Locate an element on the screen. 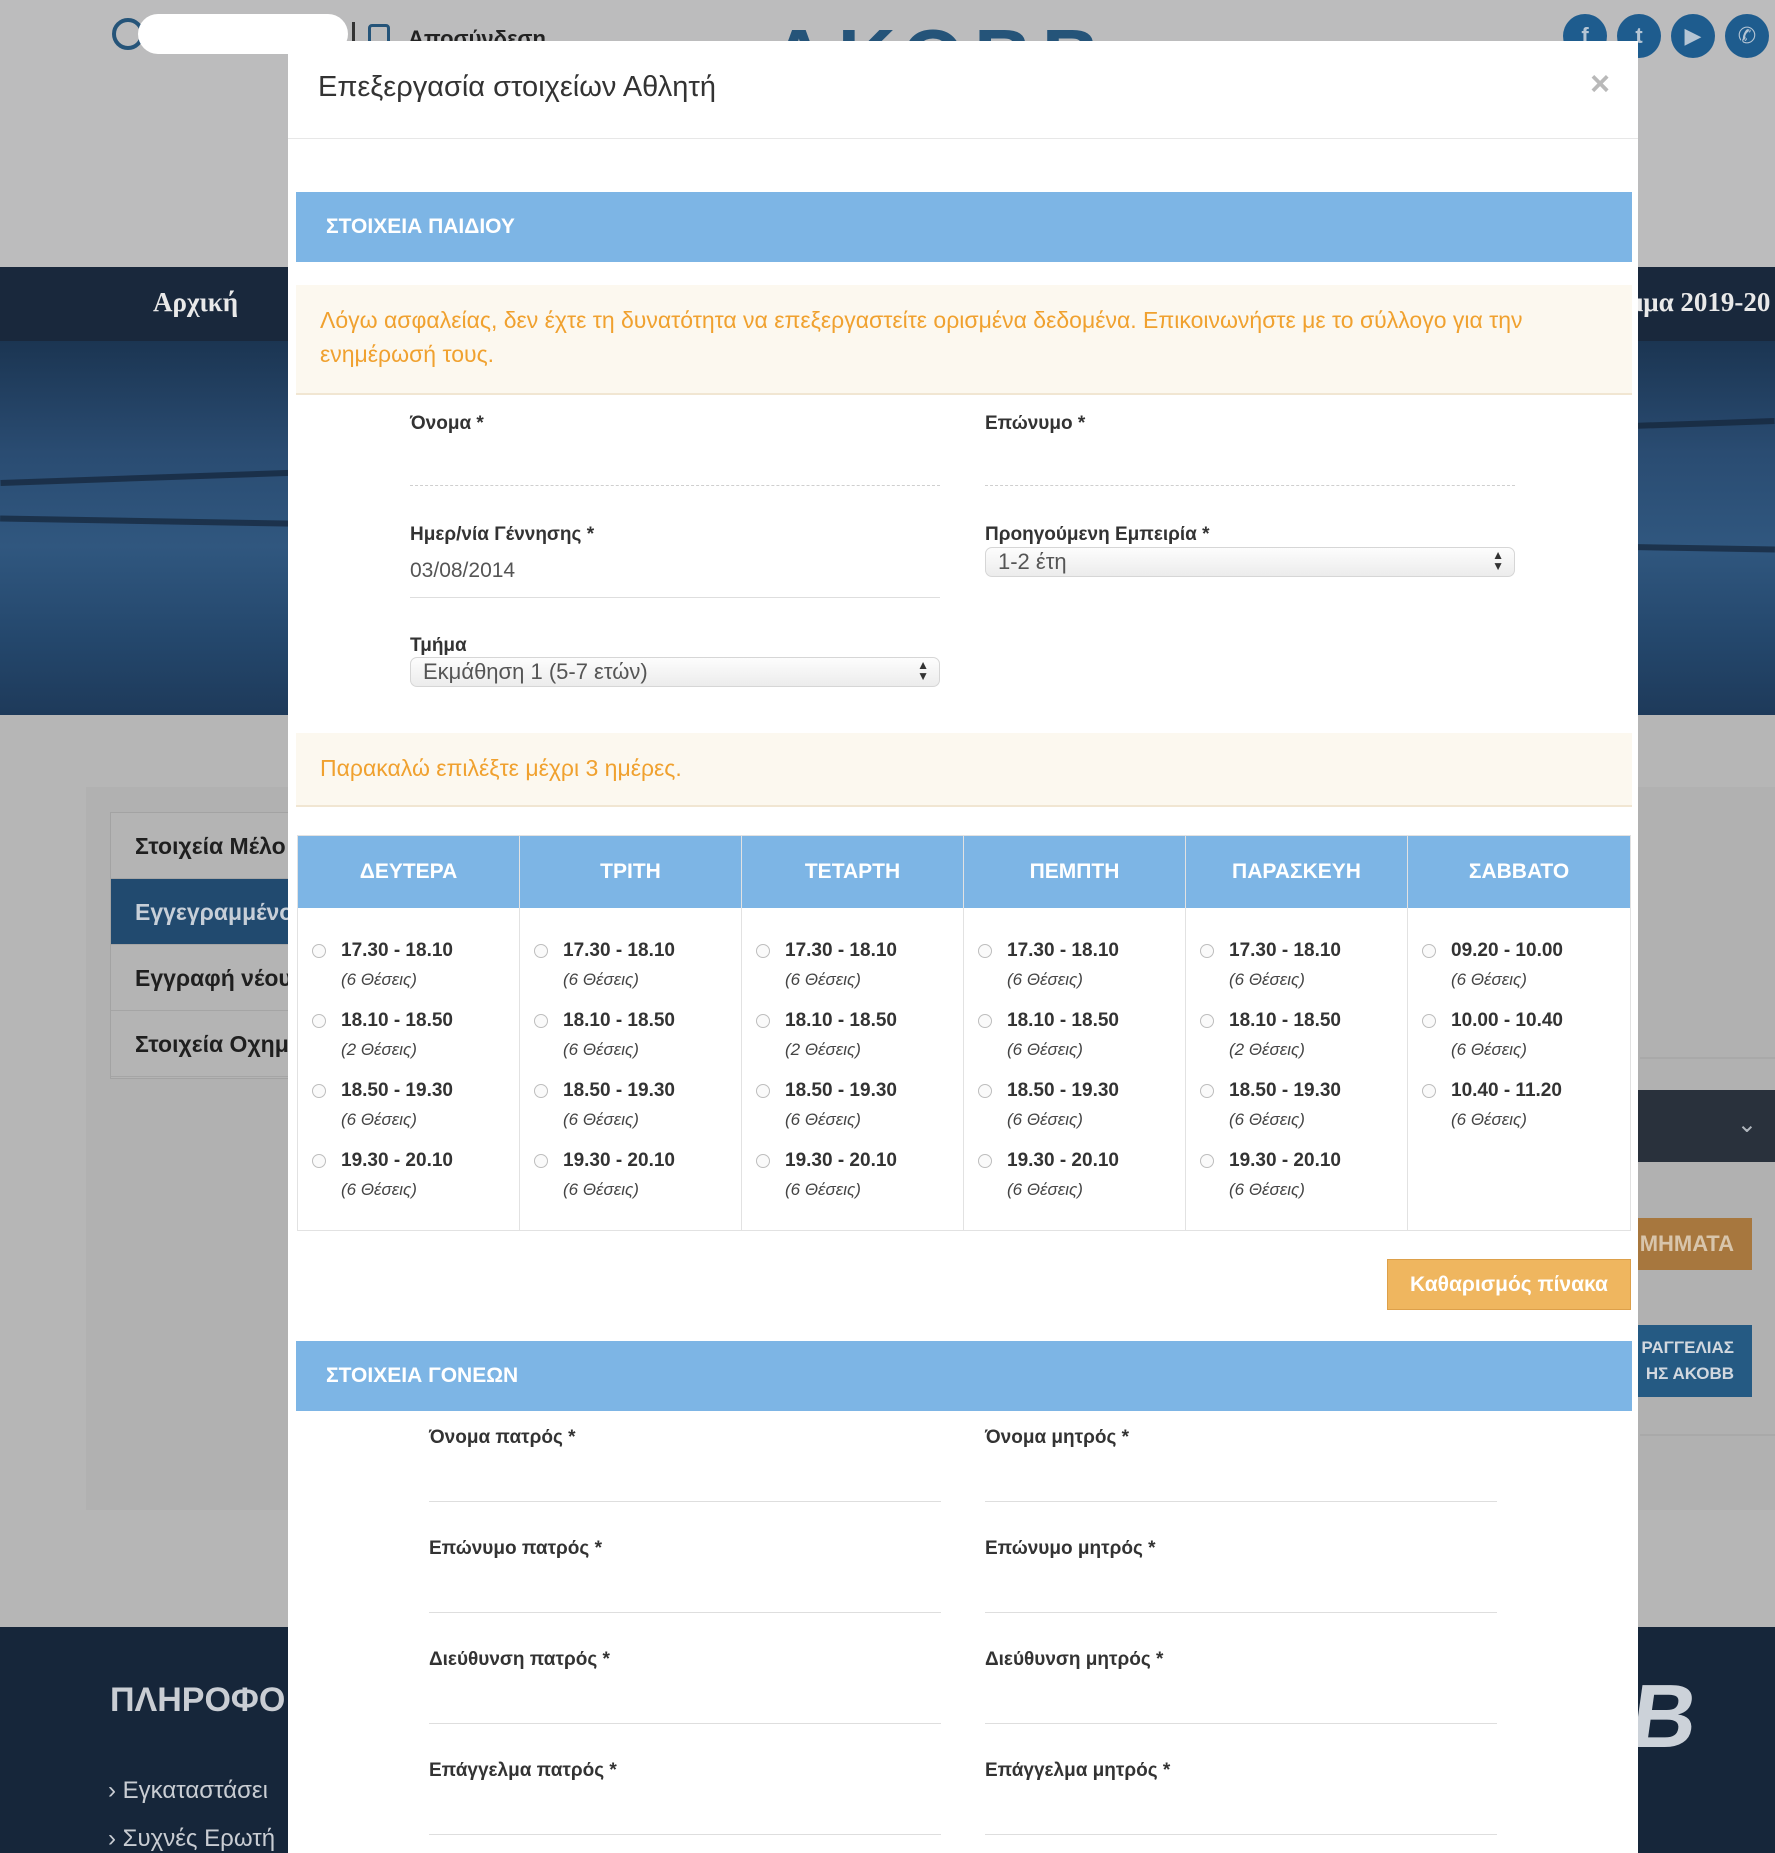  time-slot-option: 10.40 - 11.20 (6 Θέσεις) is located at coordinates (1522, 1110).